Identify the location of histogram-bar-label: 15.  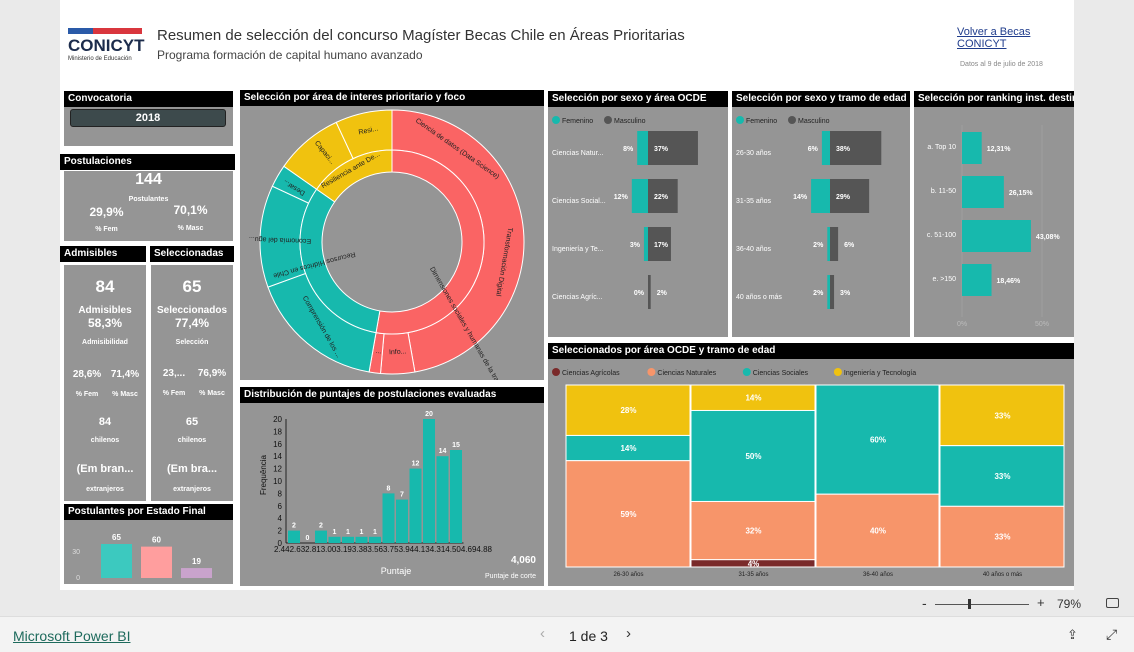
(456, 445).